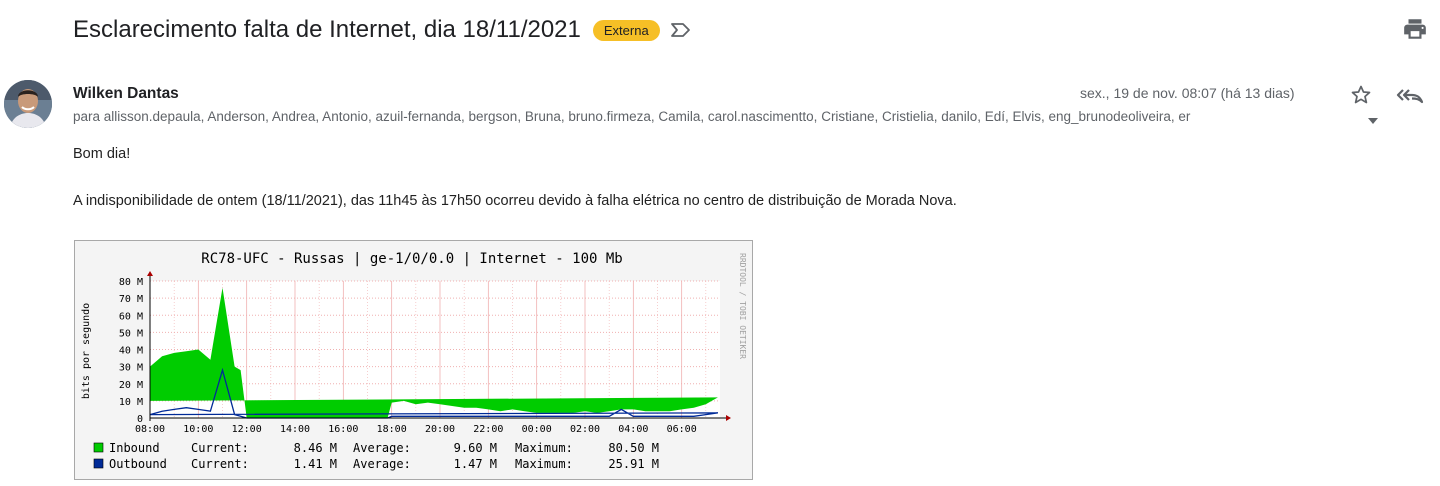 This screenshot has height=486, width=1440. I want to click on x-tick-label: 02:00, so click(585, 429).